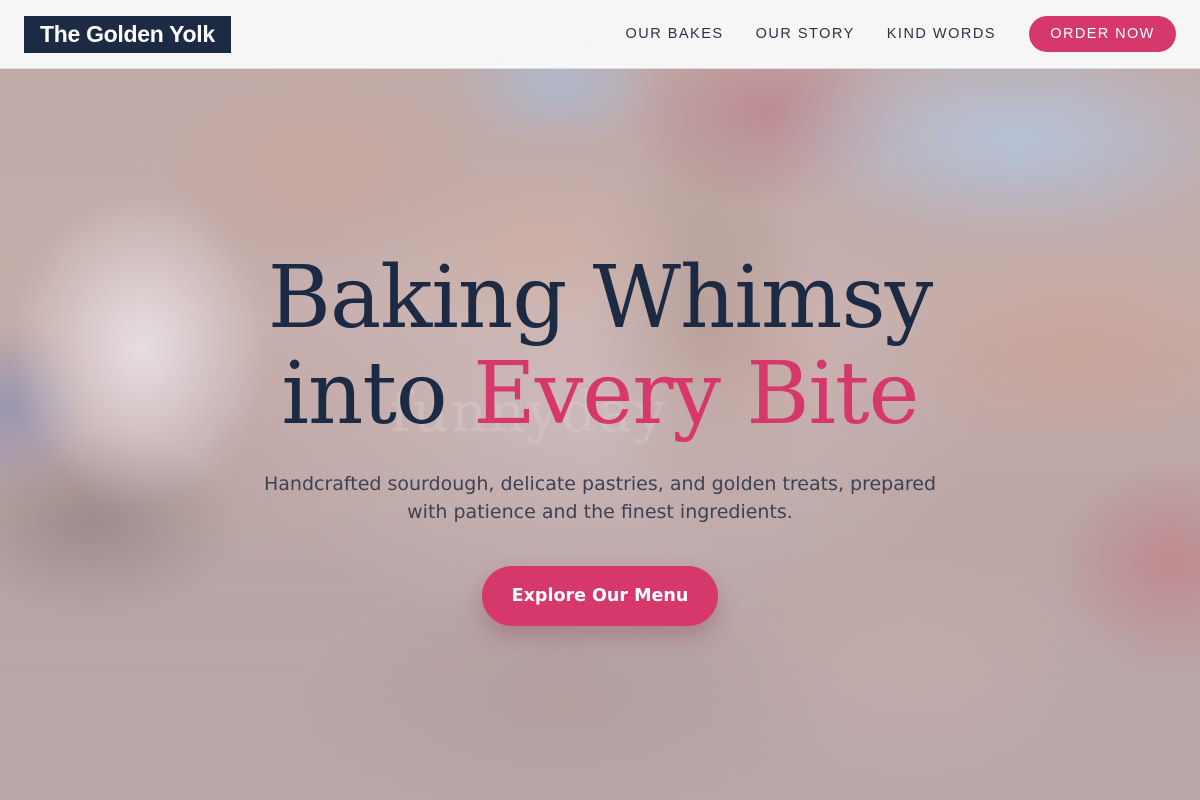  I want to click on hero-title-line-2: into Every Bite, so click(600, 394).